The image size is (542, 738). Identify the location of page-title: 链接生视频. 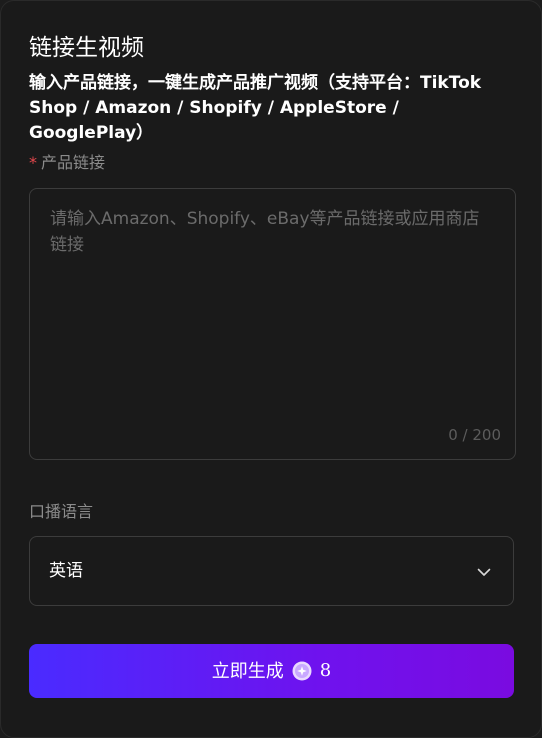
(86, 48).